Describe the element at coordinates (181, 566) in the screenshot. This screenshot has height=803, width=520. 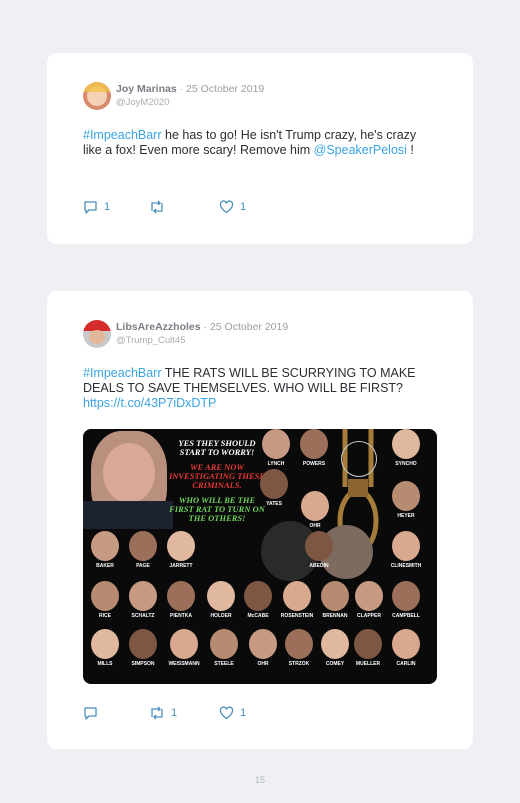
I see `portrait-label: JARRETT` at that location.